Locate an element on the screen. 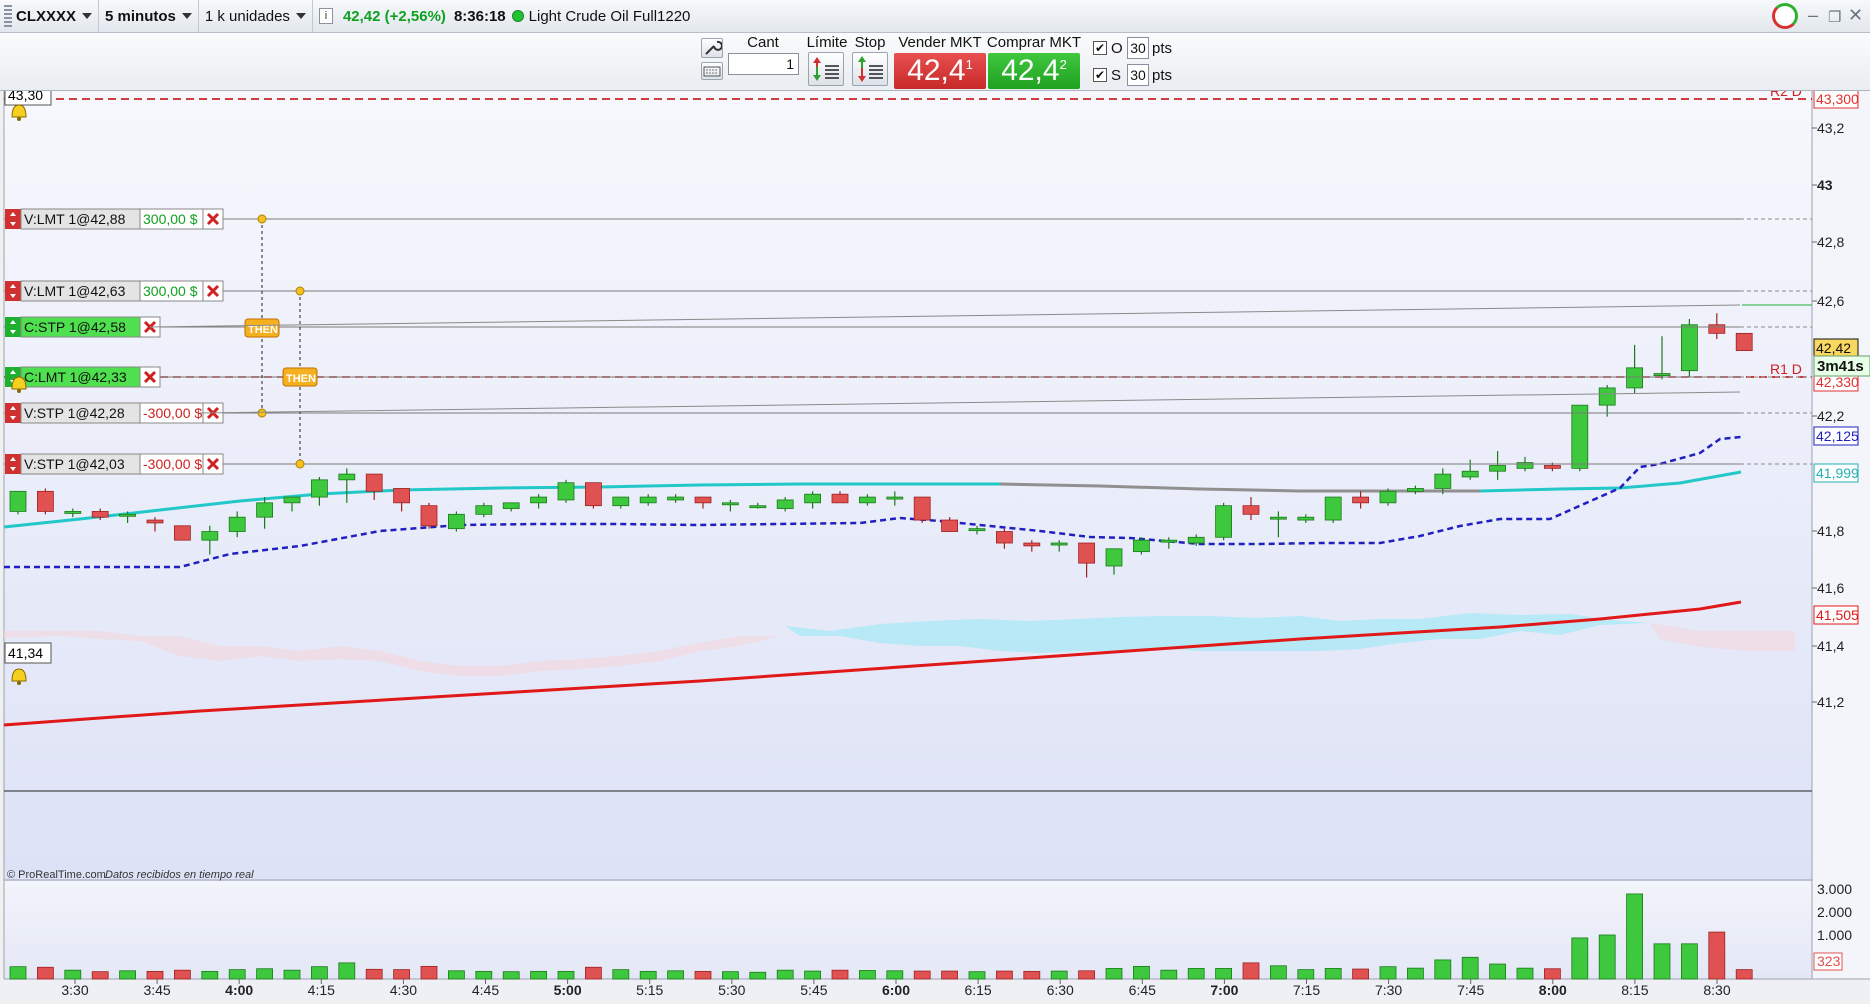 The height and width of the screenshot is (1004, 1870). drag-grip-icon is located at coordinates (8, 16).